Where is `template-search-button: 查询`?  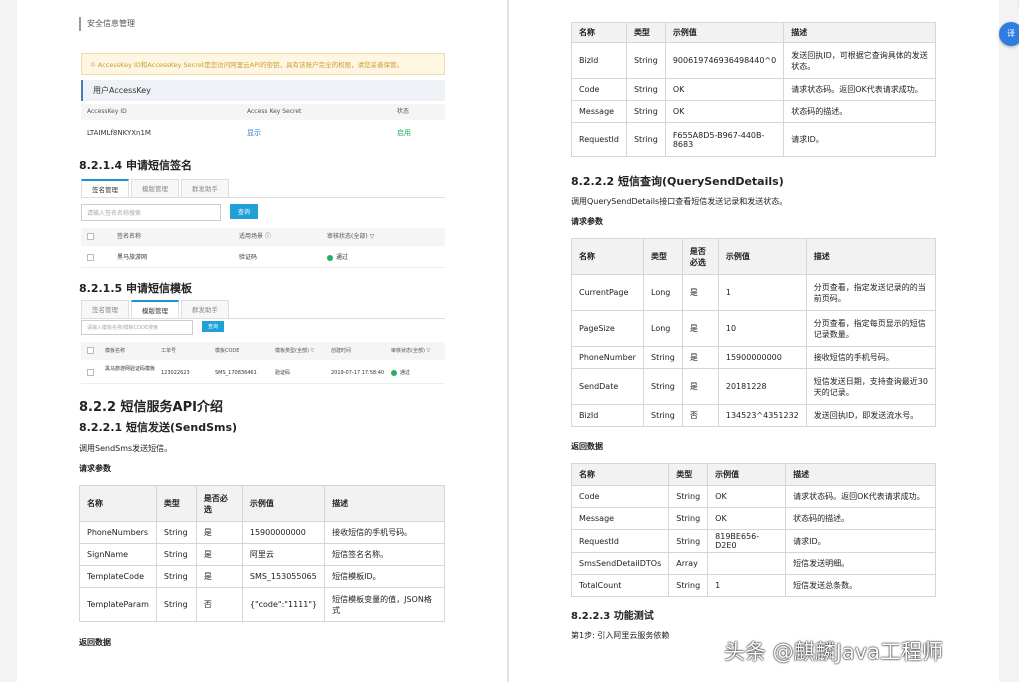 template-search-button: 查询 is located at coordinates (213, 326).